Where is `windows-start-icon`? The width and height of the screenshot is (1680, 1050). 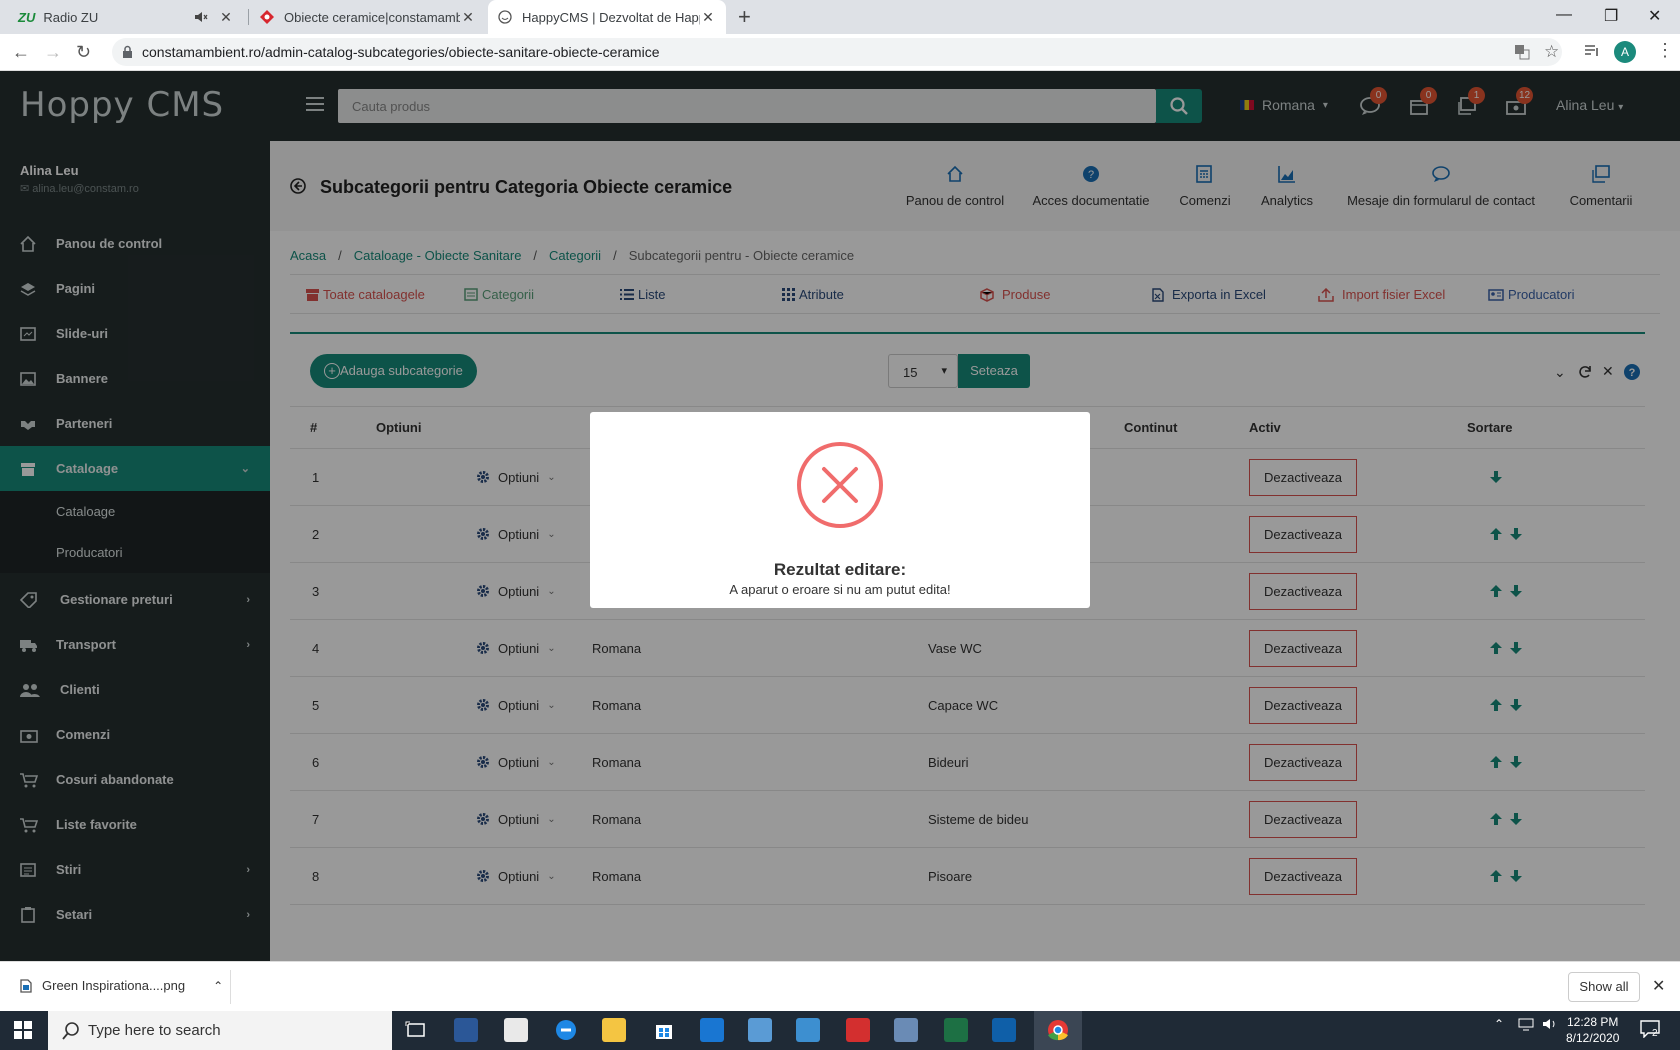 windows-start-icon is located at coordinates (23, 1030).